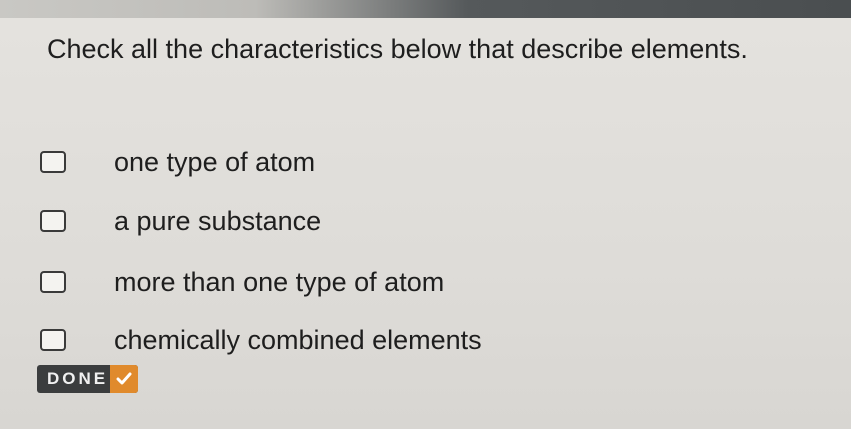  I want to click on option-label: more than one type of atom, so click(279, 281).